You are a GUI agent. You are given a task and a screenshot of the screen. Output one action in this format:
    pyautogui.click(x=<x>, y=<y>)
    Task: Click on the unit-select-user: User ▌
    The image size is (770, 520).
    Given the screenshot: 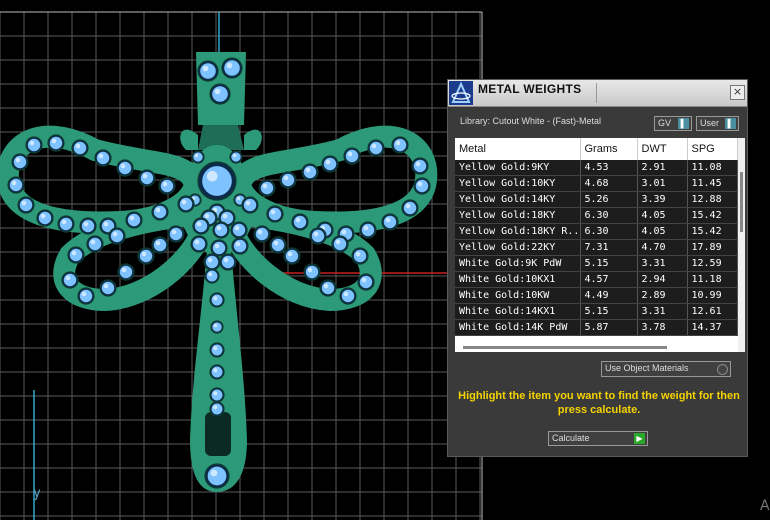 What is the action you would take?
    pyautogui.click(x=717, y=123)
    